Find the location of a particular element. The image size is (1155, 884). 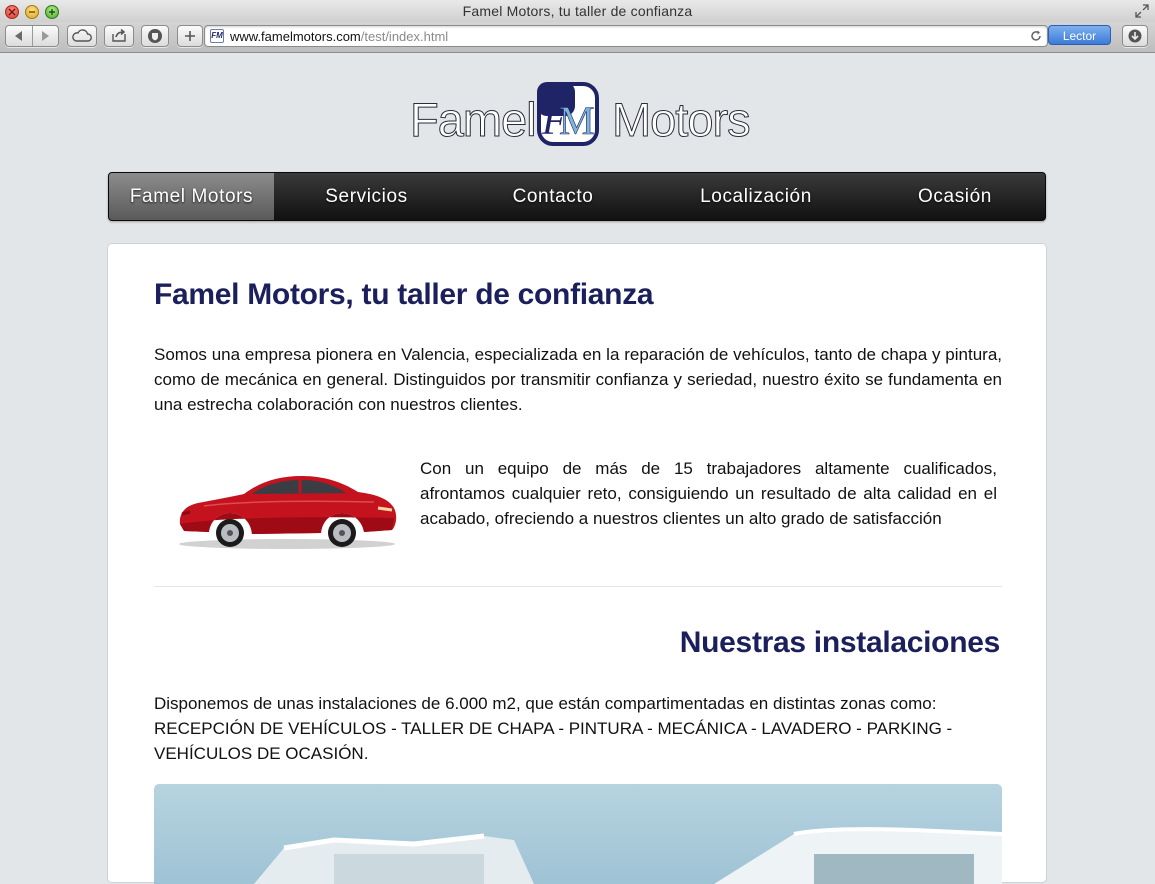

reader-button: Lector is located at coordinates (1079, 35).